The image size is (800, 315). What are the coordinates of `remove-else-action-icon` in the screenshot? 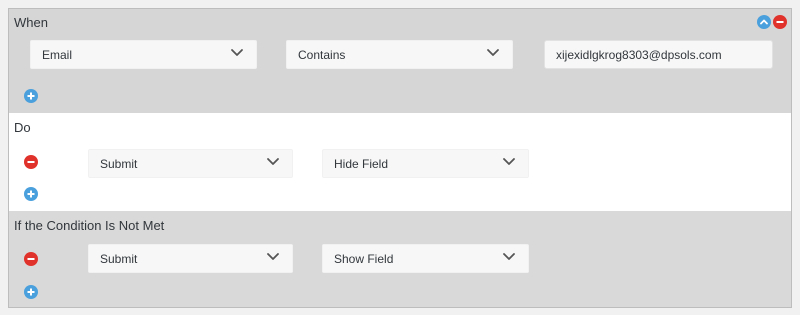 It's located at (31, 259).